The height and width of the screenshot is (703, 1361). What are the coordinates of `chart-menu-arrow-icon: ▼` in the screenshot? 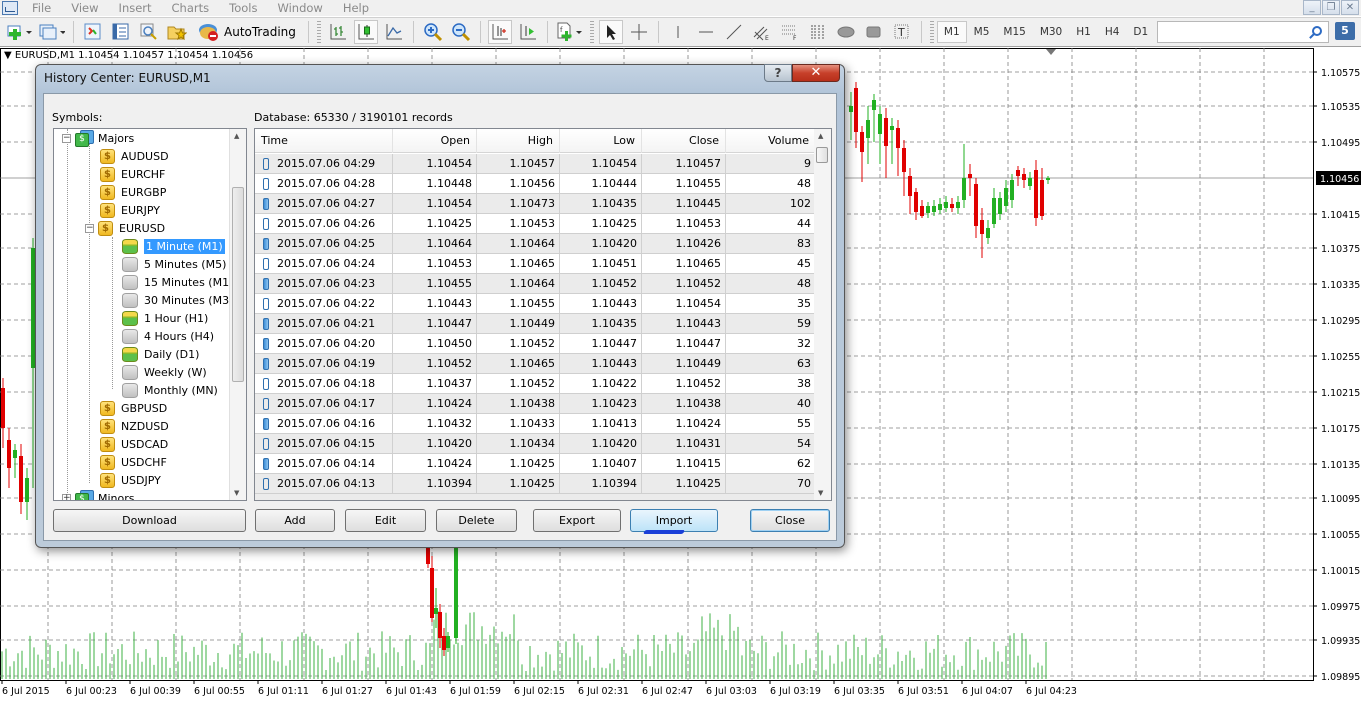 It's located at (9, 55).